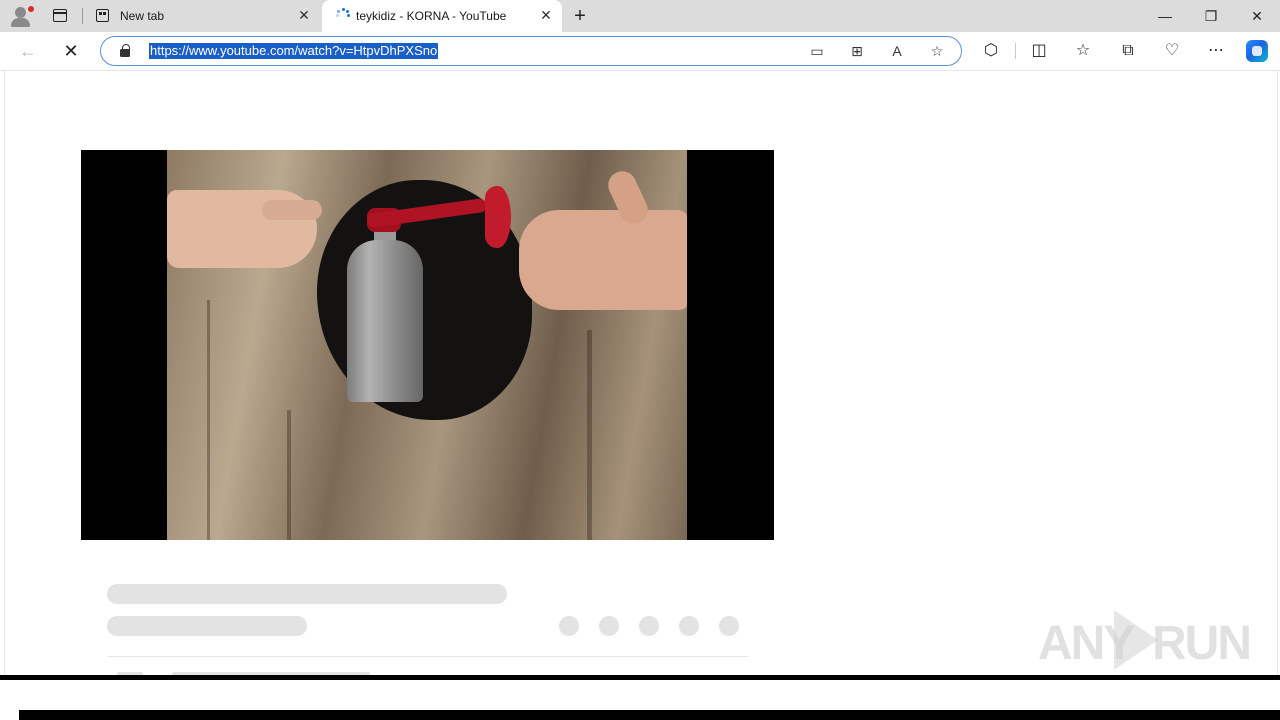  Describe the element at coordinates (427, 656) in the screenshot. I see `content-divider` at that location.